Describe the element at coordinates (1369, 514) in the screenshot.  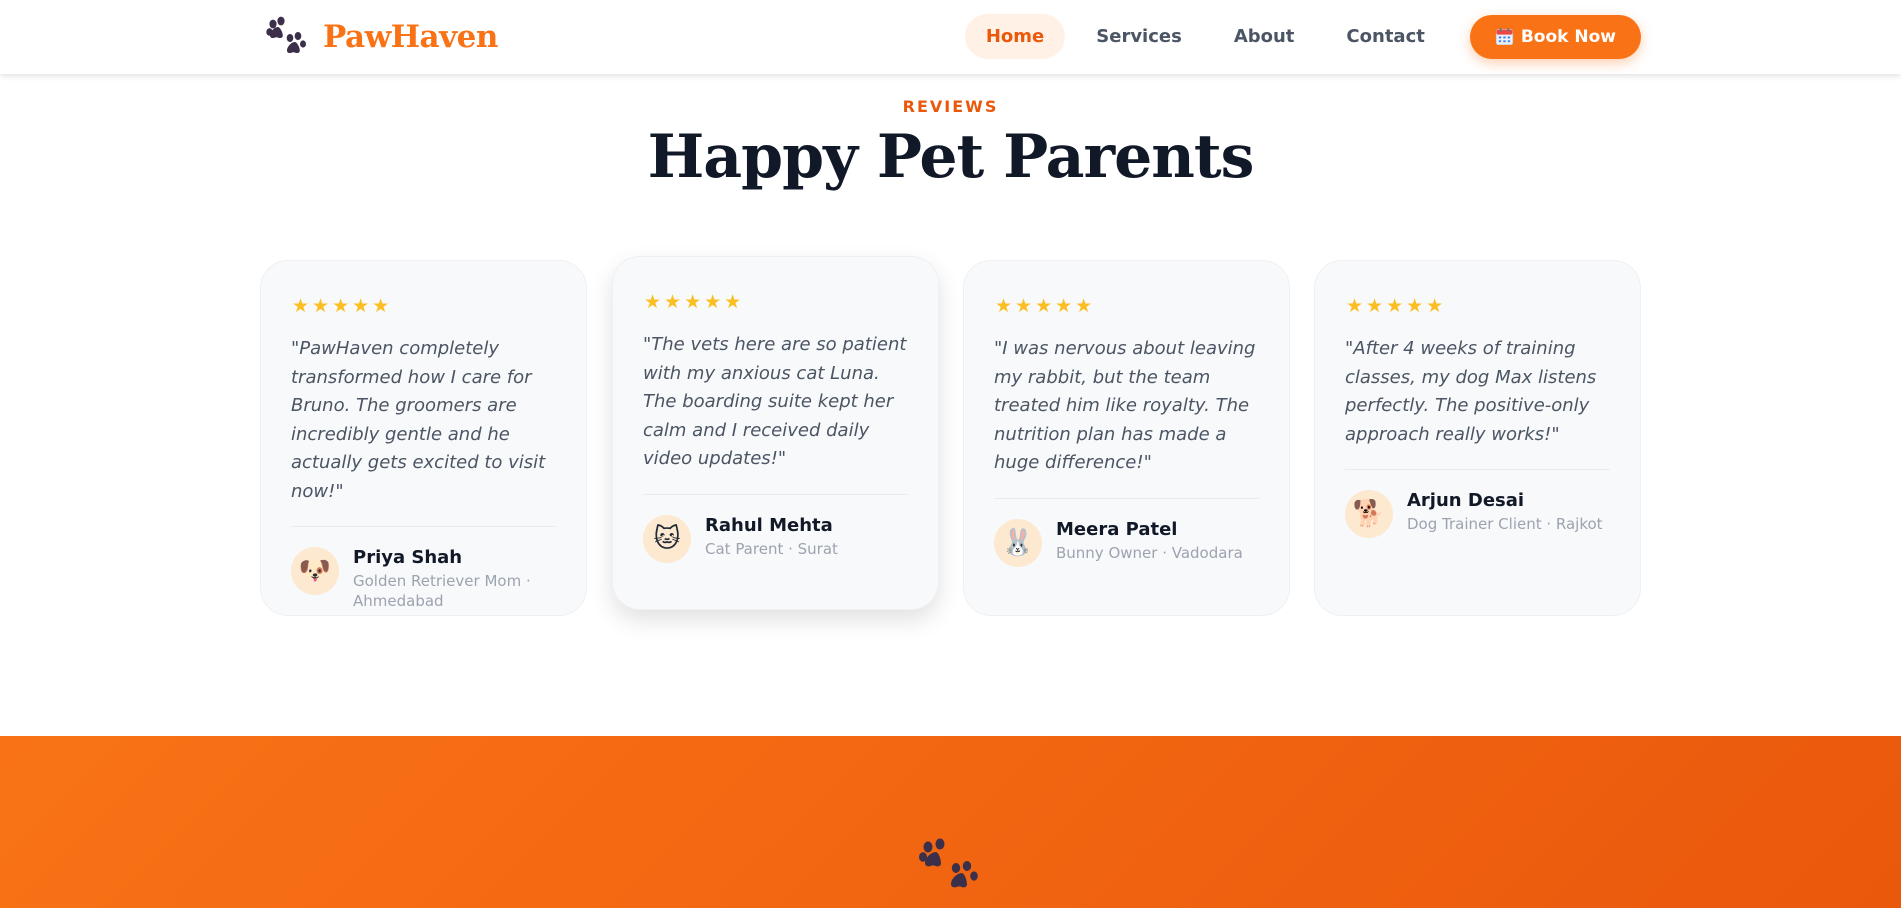
I see `dog-icon: 🐕` at that location.